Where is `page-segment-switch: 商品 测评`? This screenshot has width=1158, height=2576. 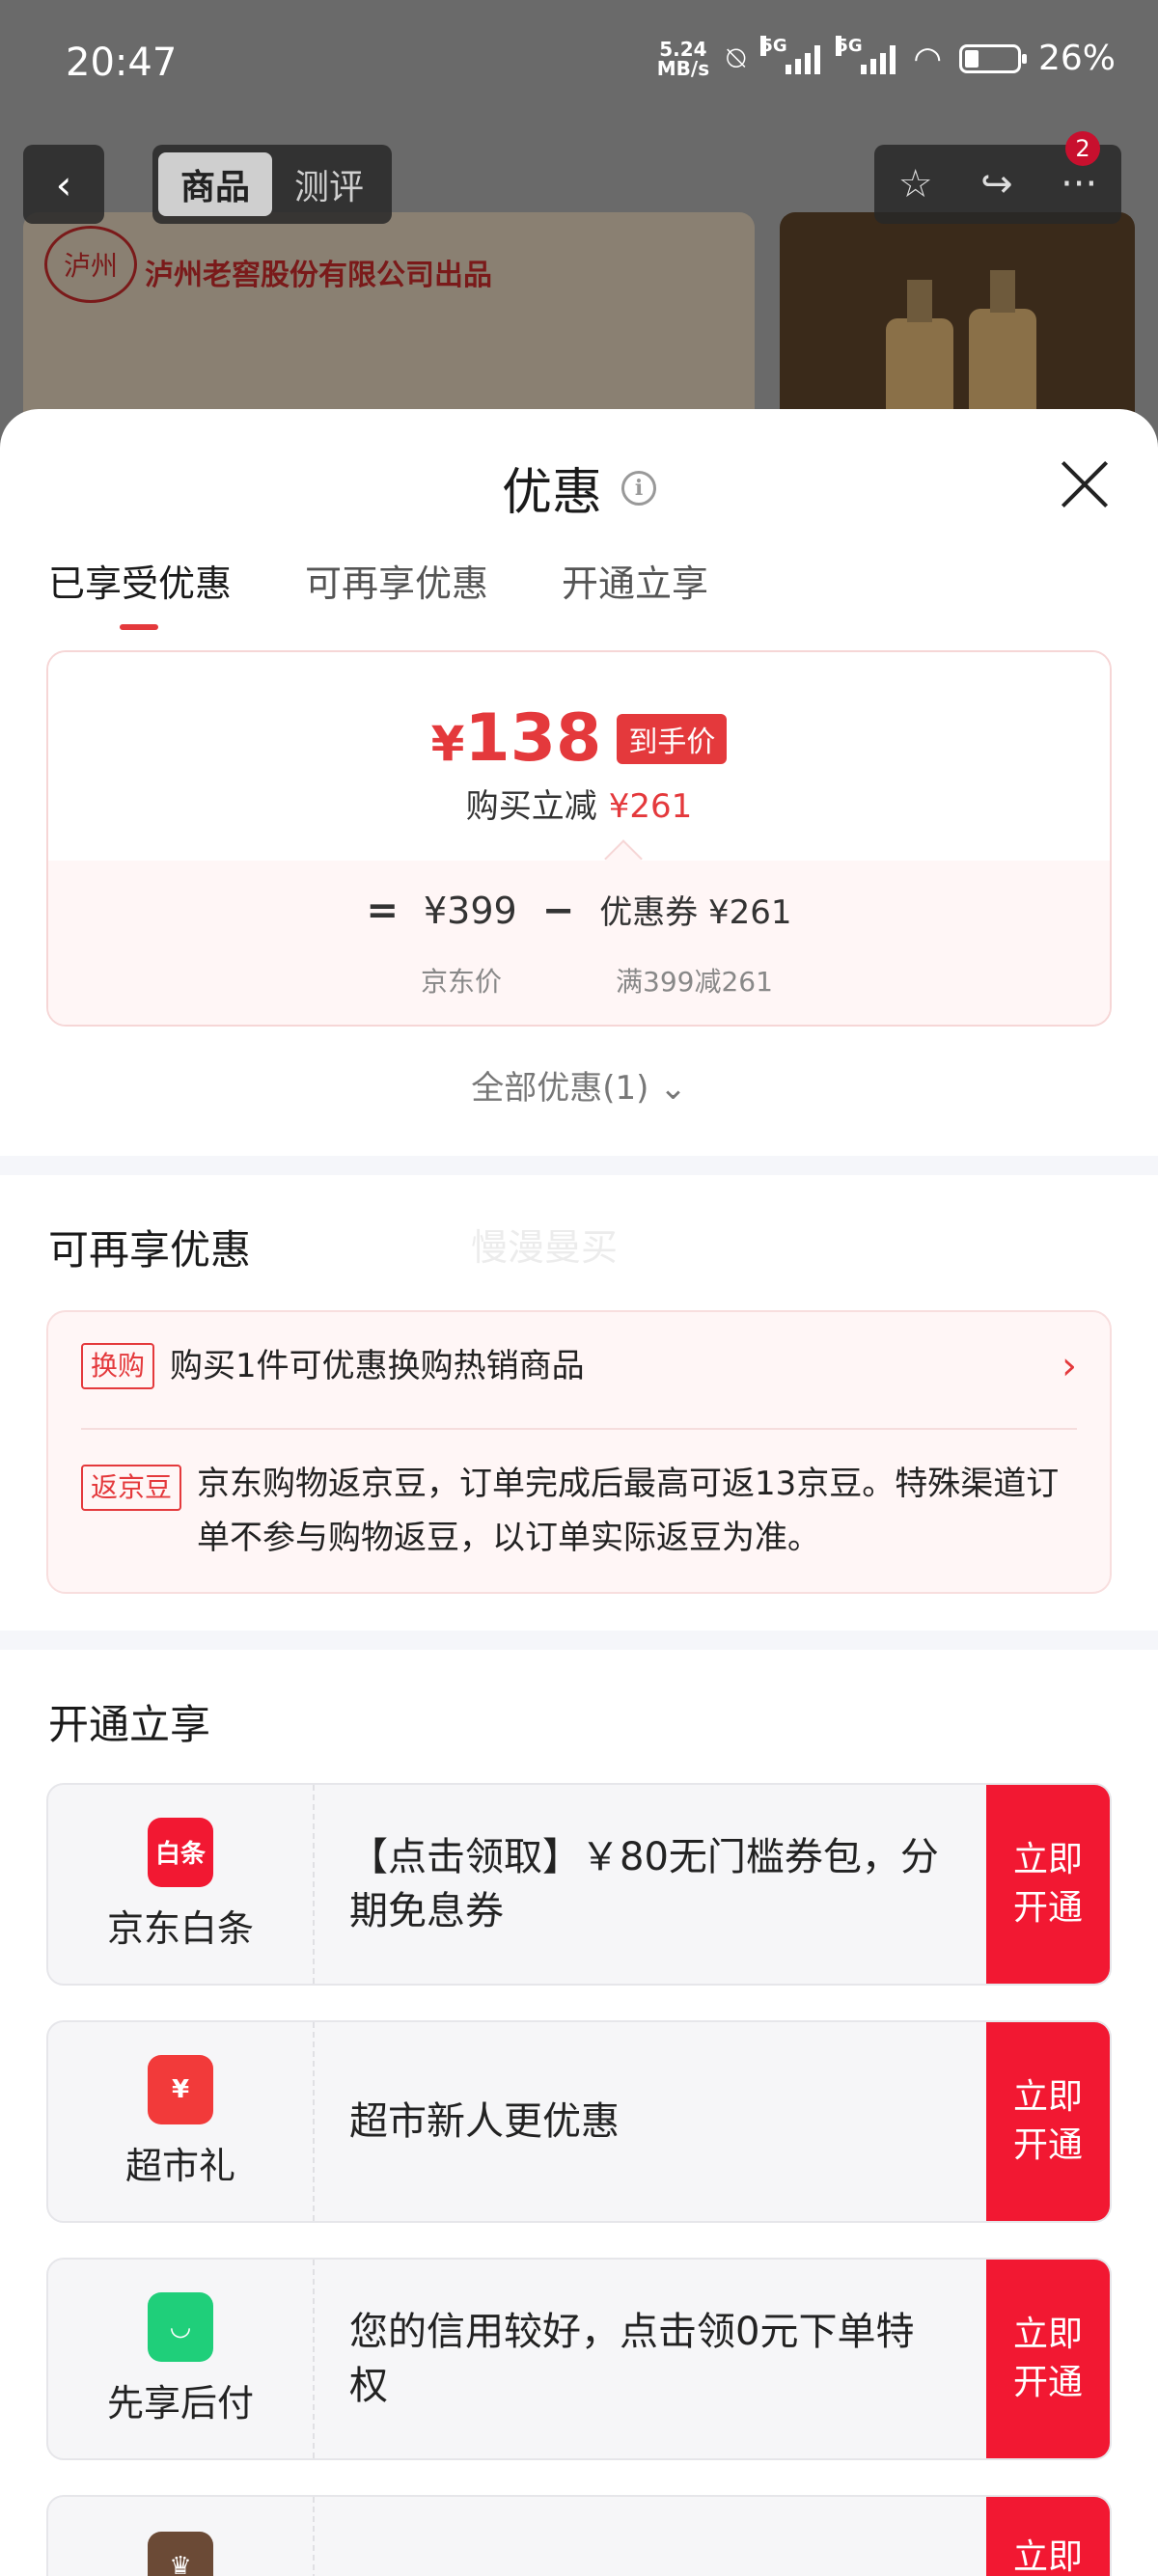 page-segment-switch: 商品 测评 is located at coordinates (272, 185).